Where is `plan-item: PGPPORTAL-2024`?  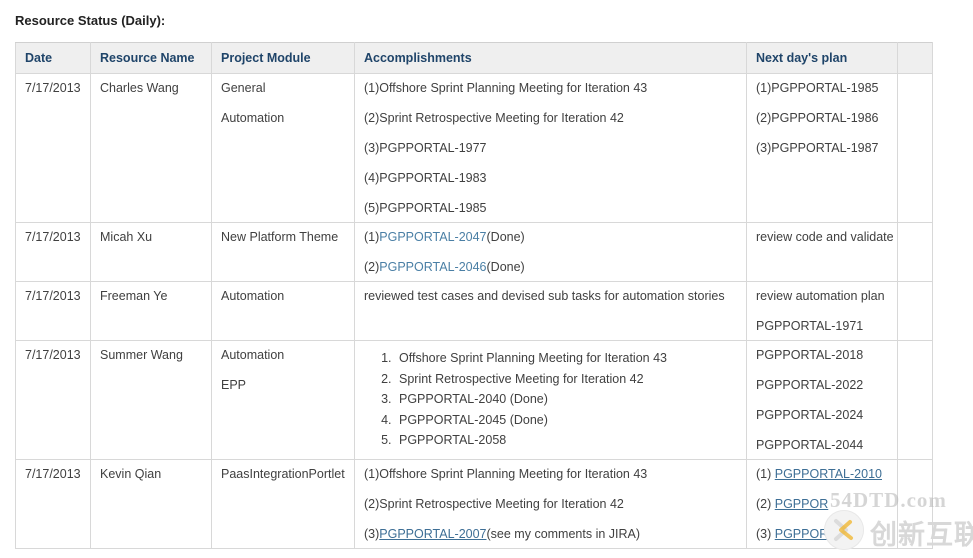 plan-item: PGPPORTAL-2024 is located at coordinates (810, 415).